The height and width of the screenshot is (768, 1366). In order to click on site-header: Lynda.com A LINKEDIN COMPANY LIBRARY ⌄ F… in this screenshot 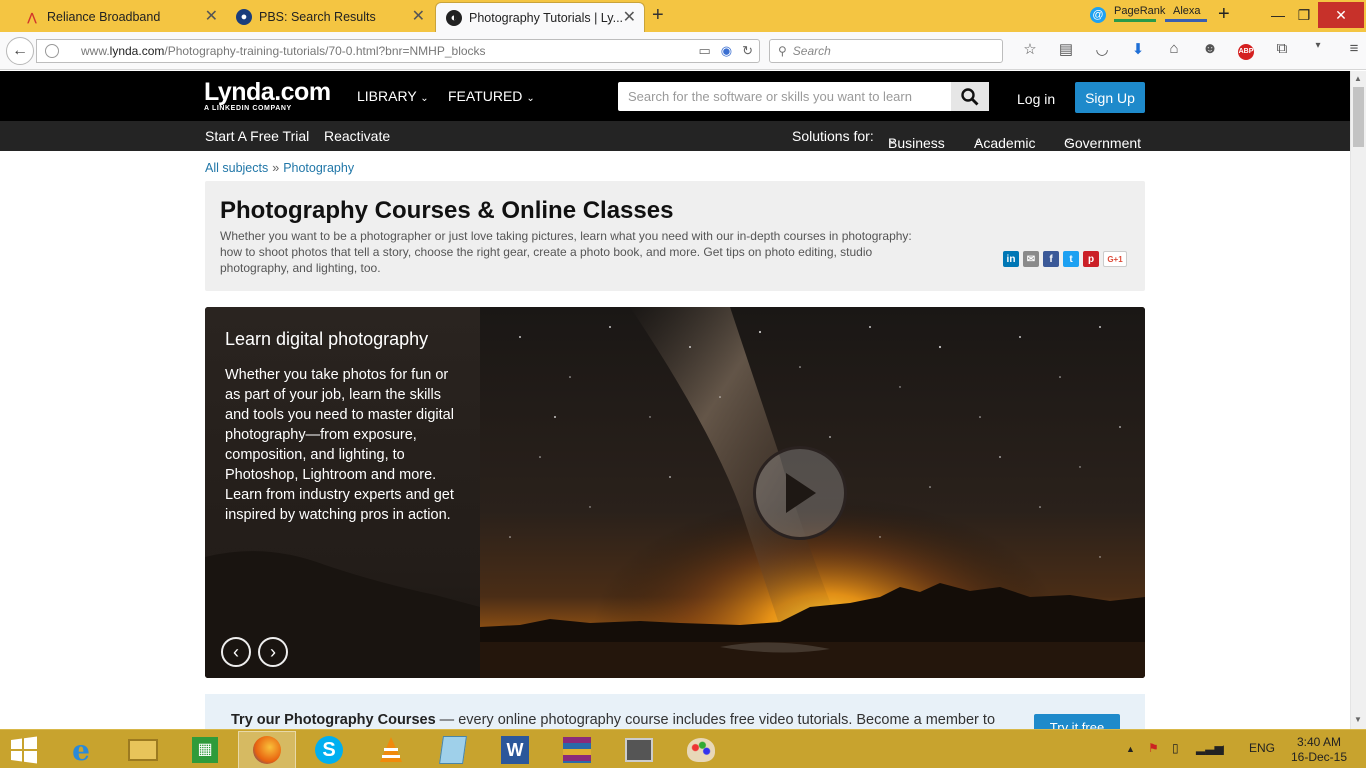, I will do `click(675, 96)`.